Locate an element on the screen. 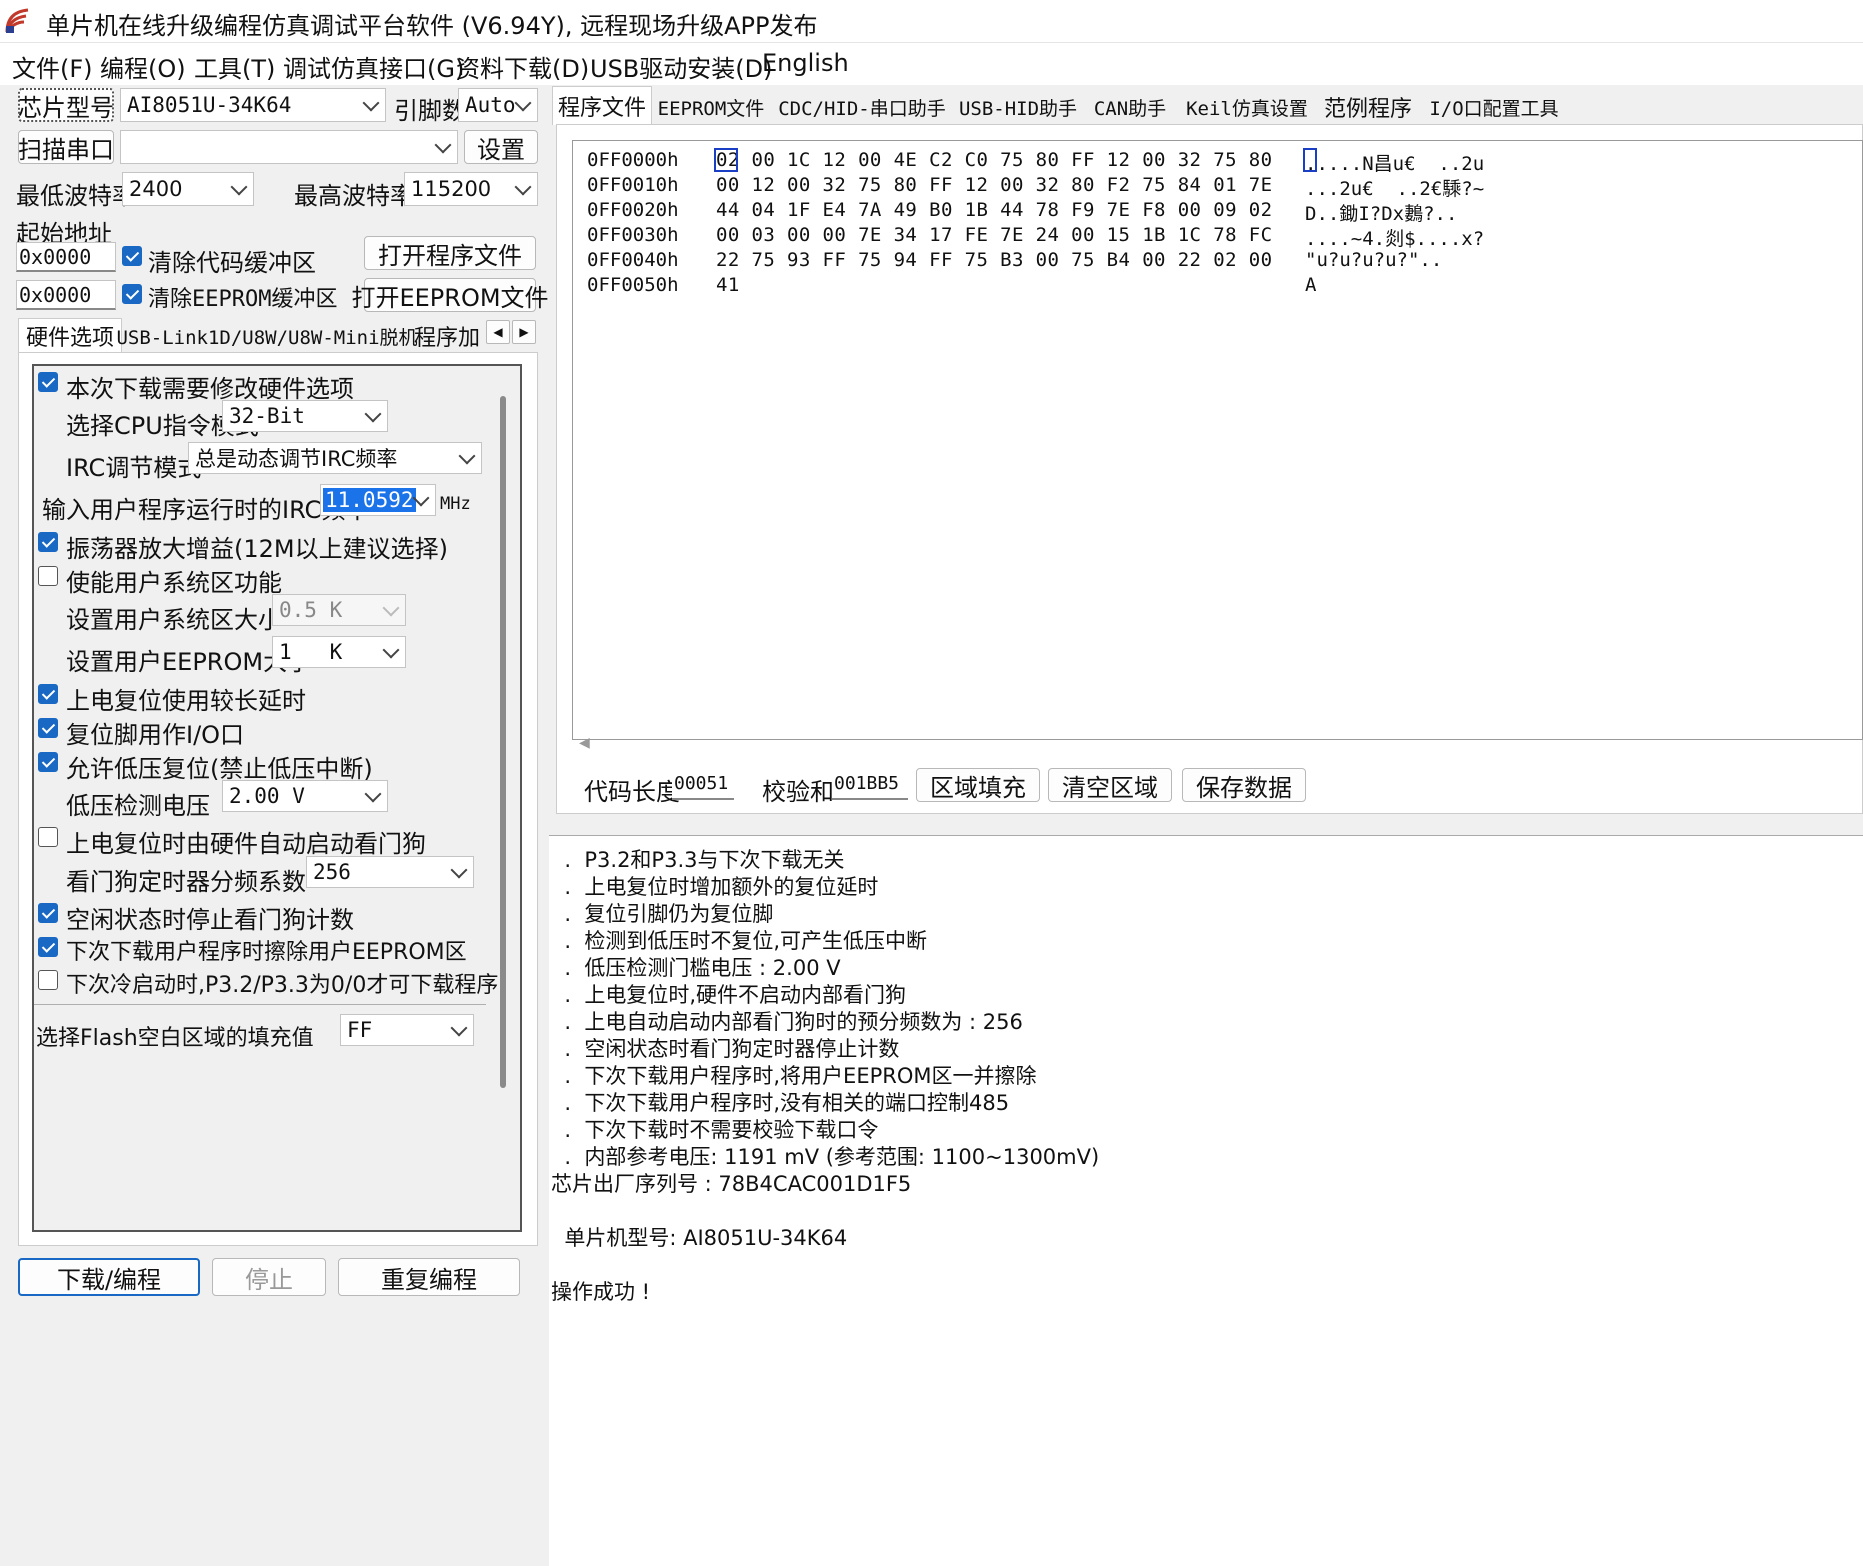 The width and height of the screenshot is (1863, 1566). hex-ascii: D..鋤I?Dx鶈?.. is located at coordinates (1381, 212).